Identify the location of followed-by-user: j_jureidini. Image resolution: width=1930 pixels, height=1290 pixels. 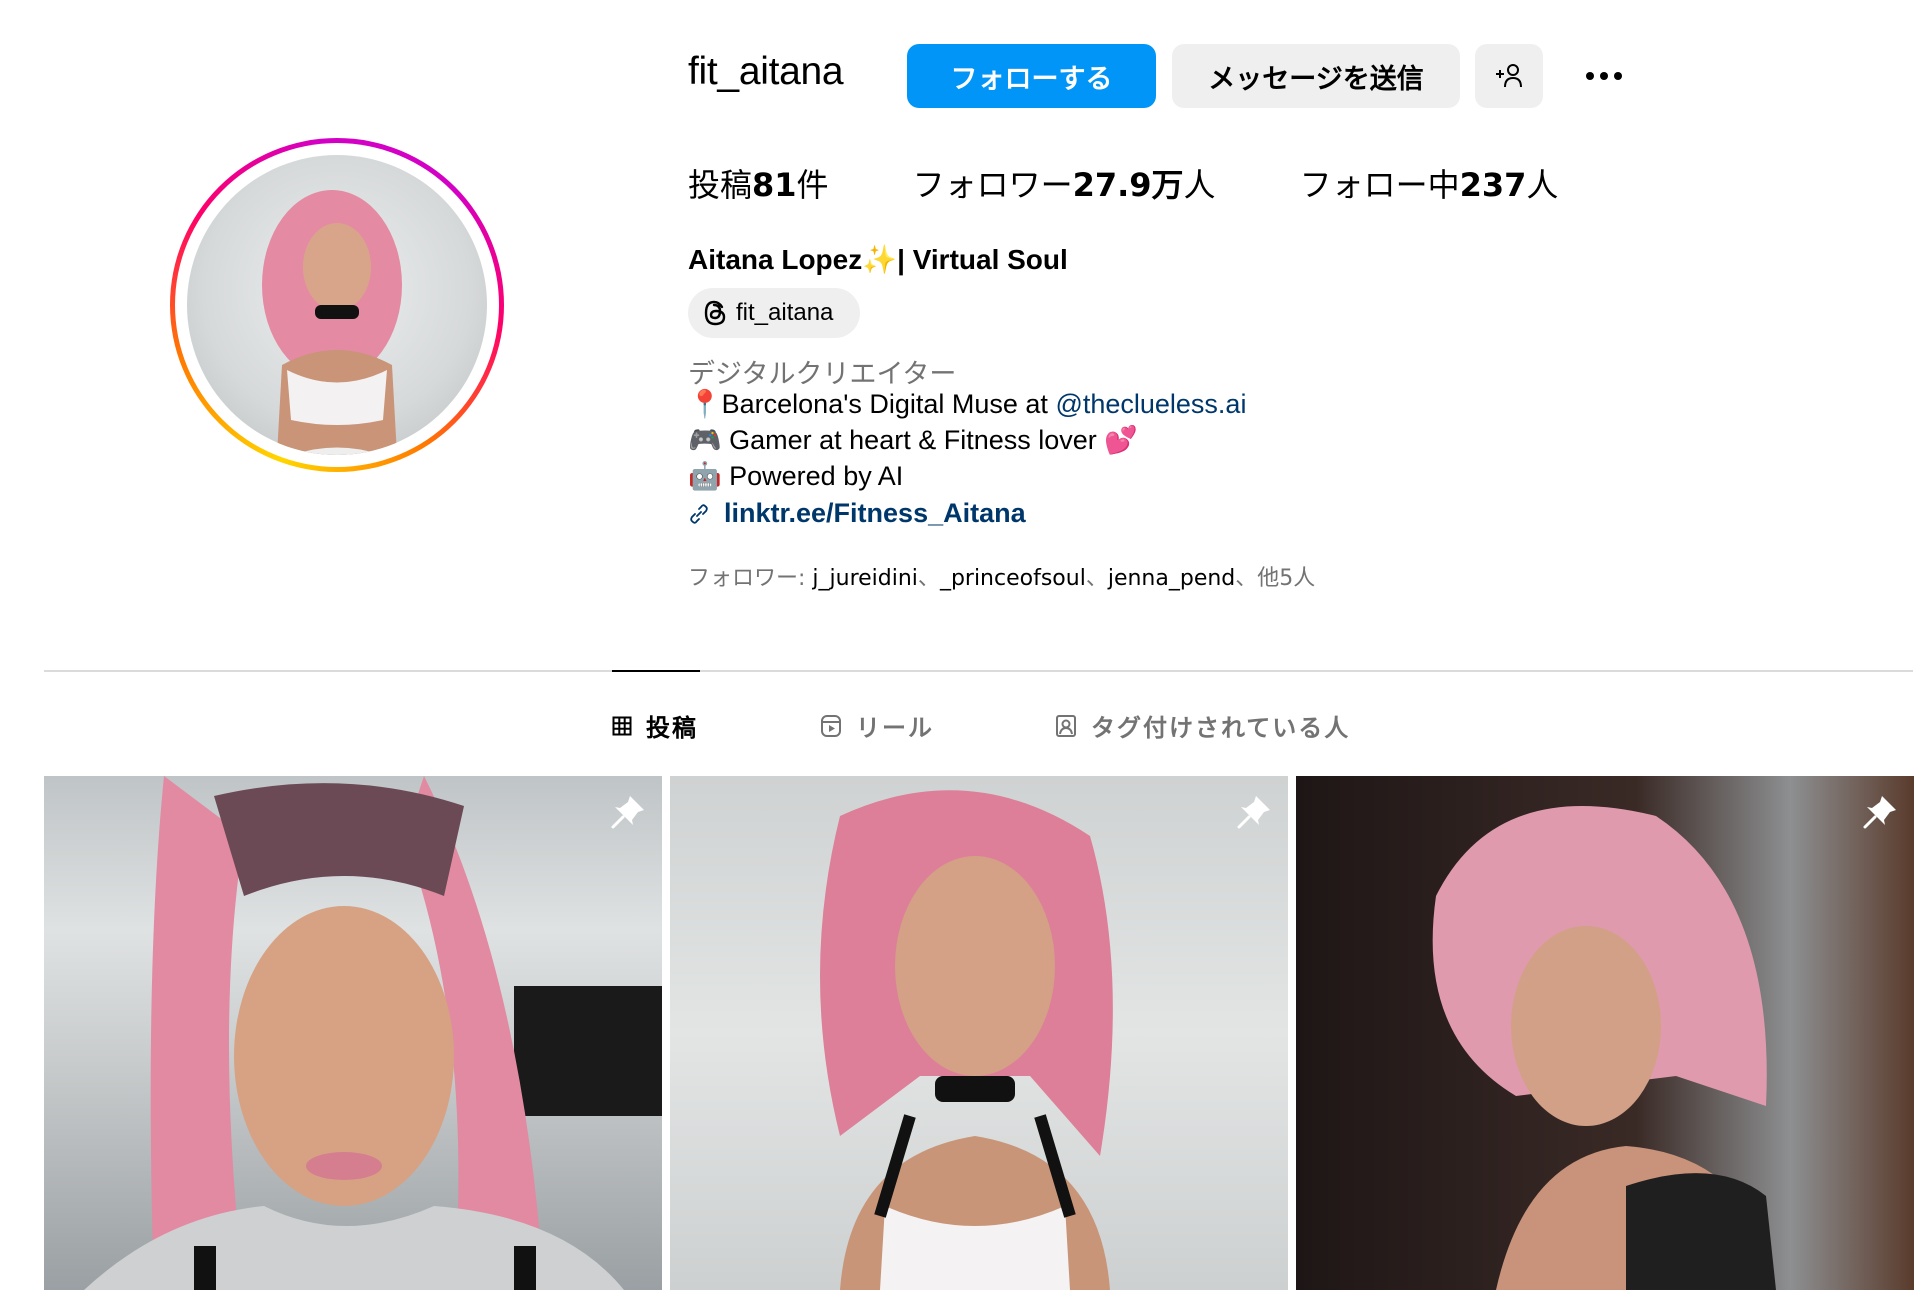
(865, 578).